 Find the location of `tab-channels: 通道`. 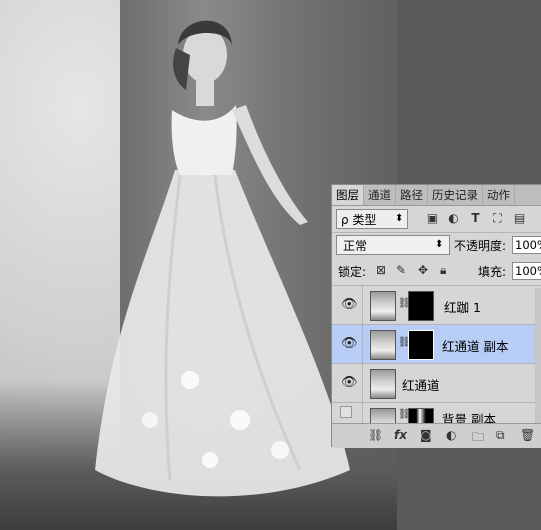

tab-channels: 通道 is located at coordinates (380, 195).